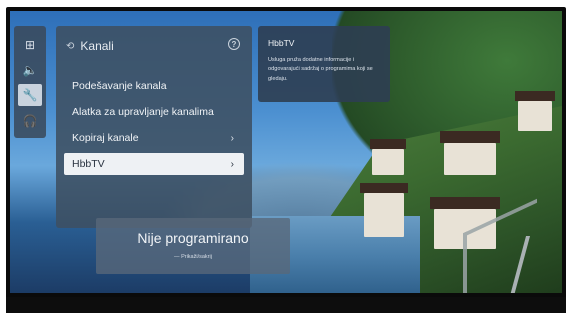 This screenshot has height=317, width=572. Describe the element at coordinates (193, 257) in the screenshot. I see `show-hide-hint: — Prikaži/sakrij` at that location.